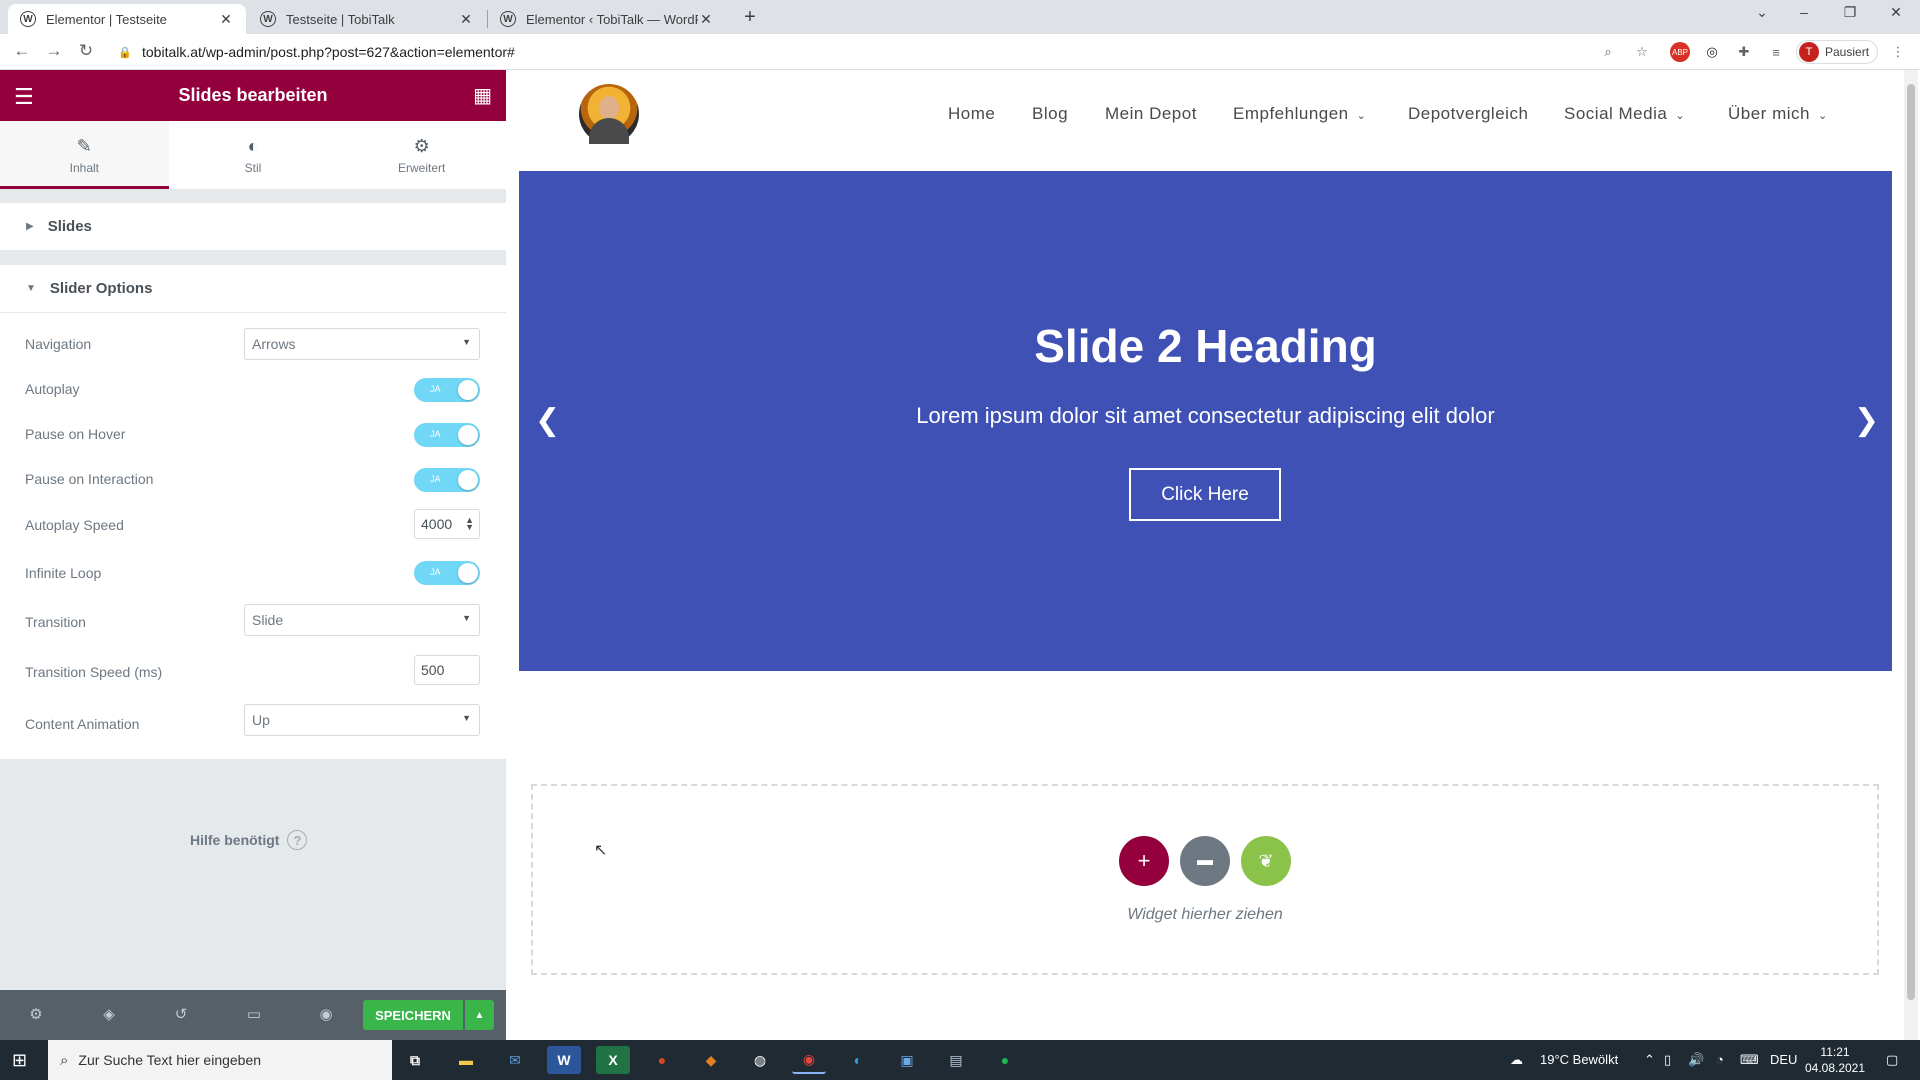 This screenshot has height=1080, width=1920. What do you see at coordinates (326, 1014) in the screenshot?
I see `preview-eye-icon: ◉` at bounding box center [326, 1014].